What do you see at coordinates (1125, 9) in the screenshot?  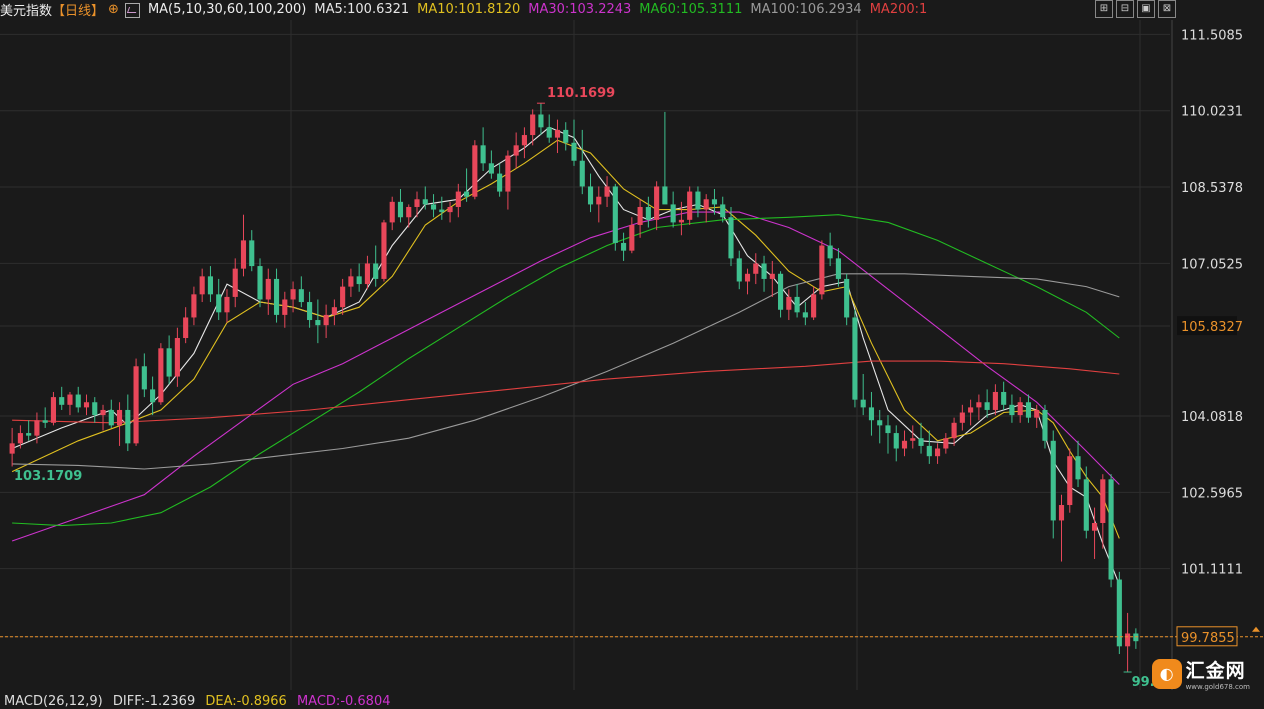 I see `zoom-out-icon: ⊟` at bounding box center [1125, 9].